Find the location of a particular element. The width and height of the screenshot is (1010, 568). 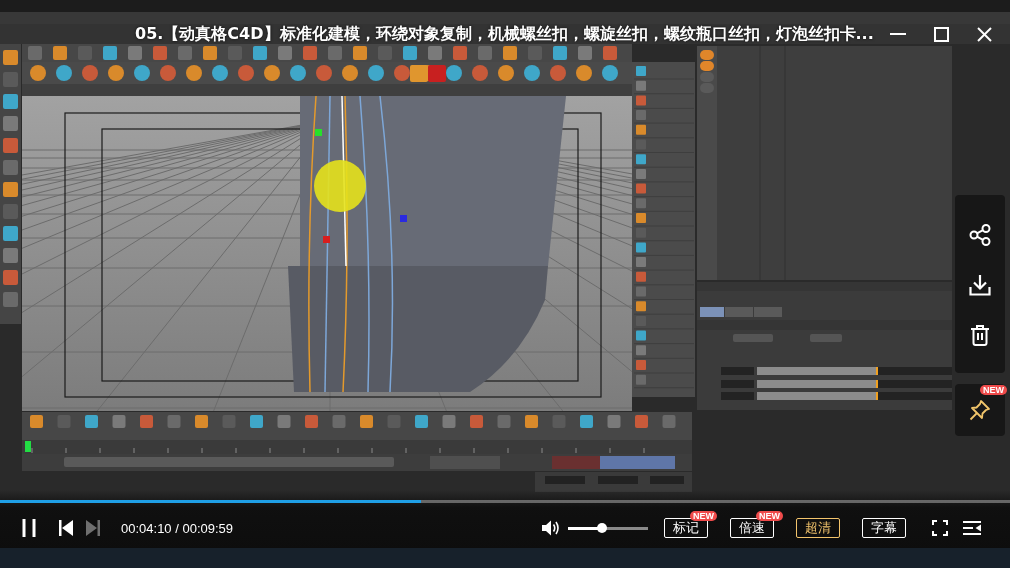

fullscreen-icon is located at coordinates (940, 528).